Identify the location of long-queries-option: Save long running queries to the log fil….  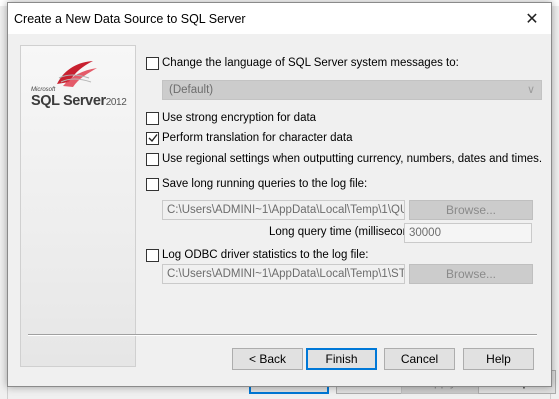
(256, 184).